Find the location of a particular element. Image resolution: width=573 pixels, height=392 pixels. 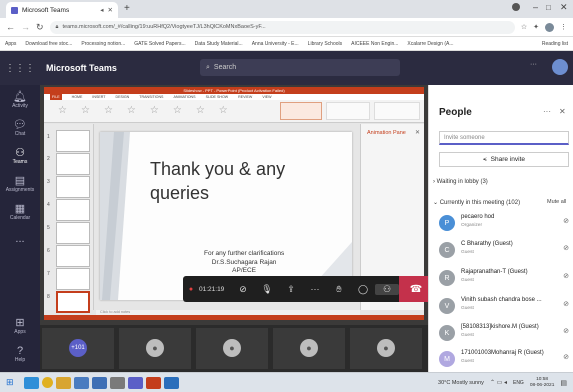

lobby-section: › Waiting in lobby (3) is located at coordinates (460, 182).